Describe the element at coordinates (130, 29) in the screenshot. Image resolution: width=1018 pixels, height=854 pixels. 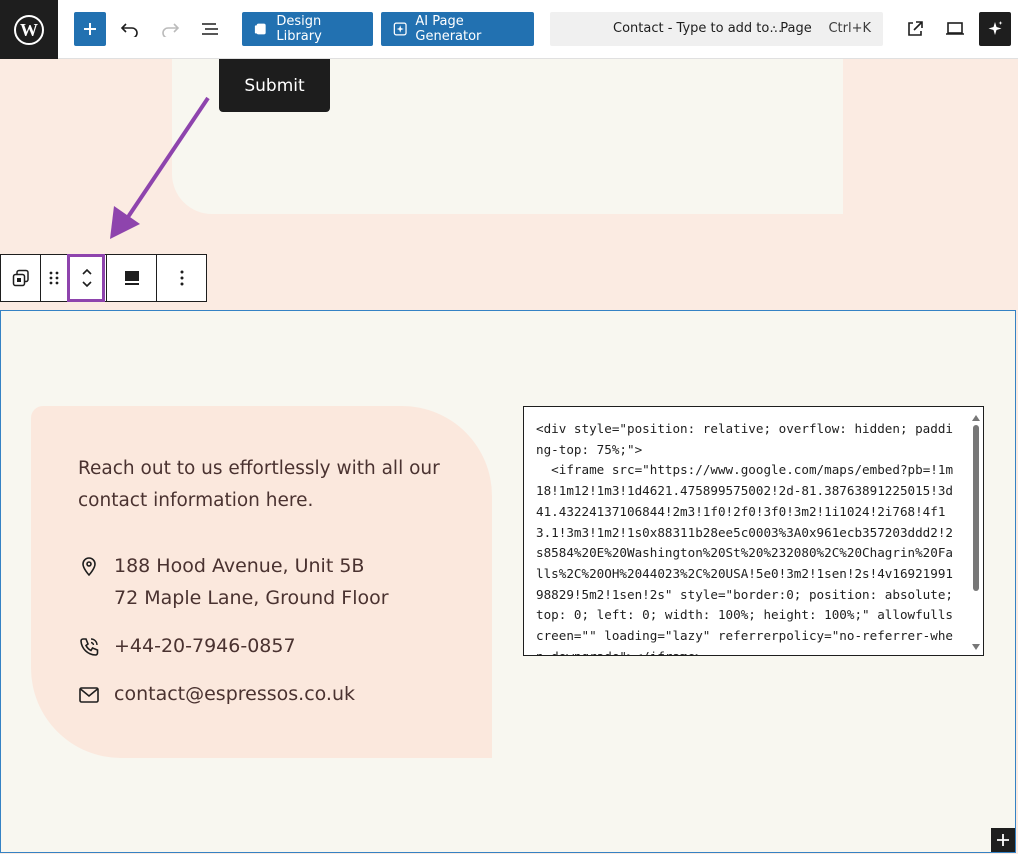
I see `undo-icon` at that location.